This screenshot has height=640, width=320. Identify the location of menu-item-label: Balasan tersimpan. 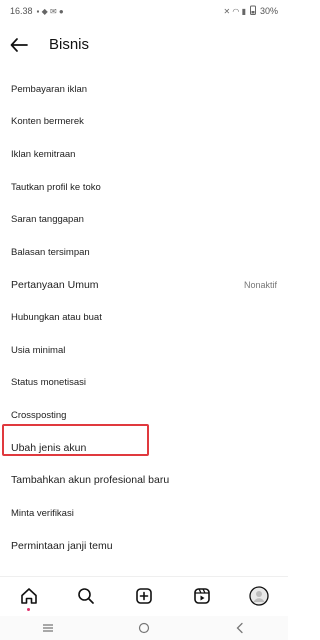
(50, 252).